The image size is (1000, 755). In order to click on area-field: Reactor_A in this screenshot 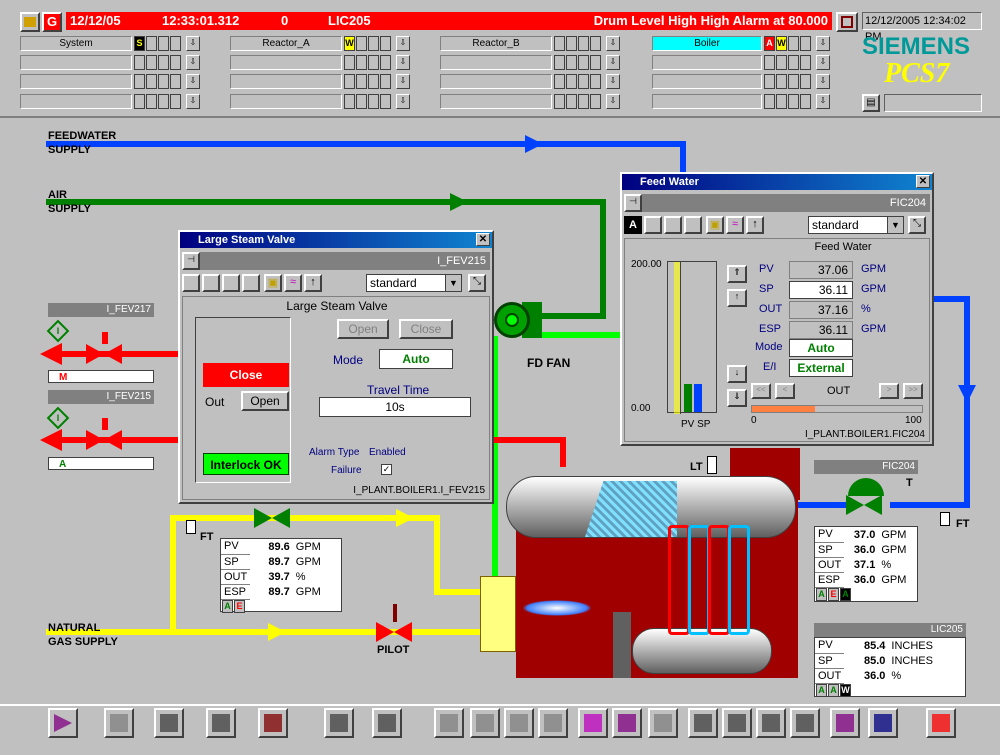, I will do `click(286, 43)`.